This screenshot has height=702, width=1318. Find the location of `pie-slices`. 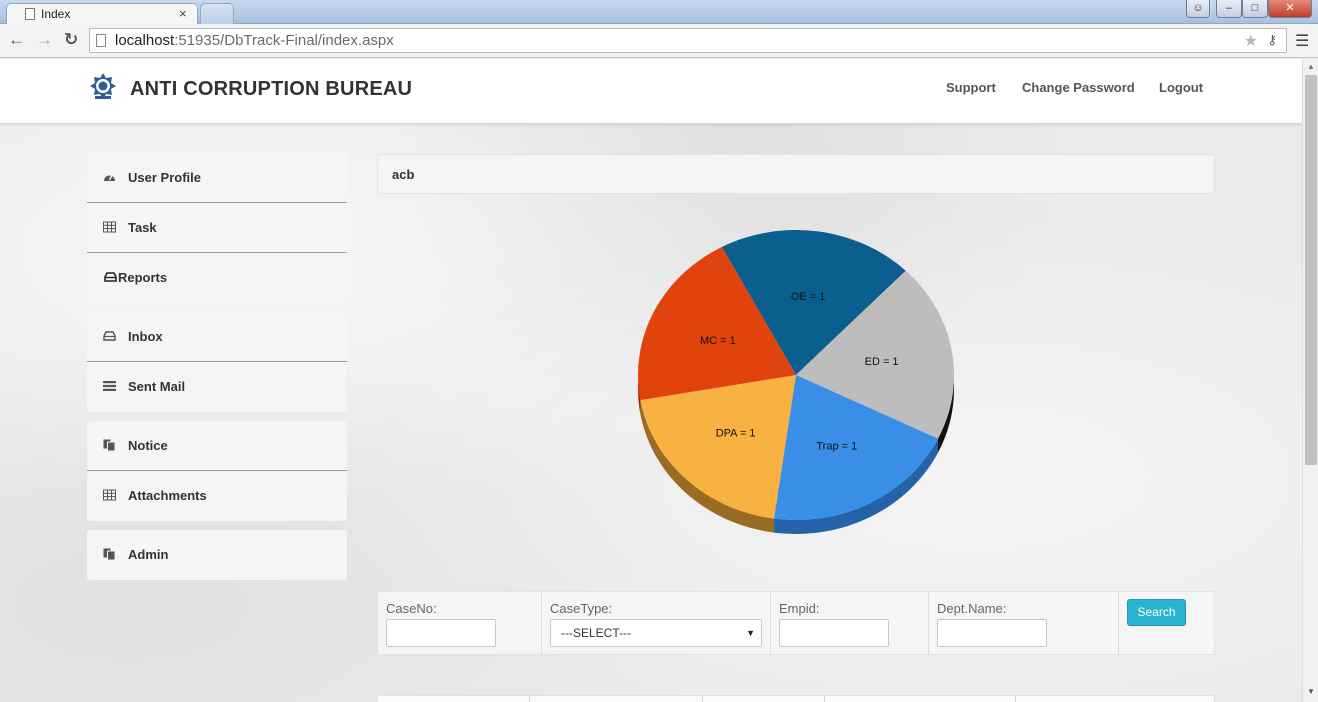

pie-slices is located at coordinates (796, 375).